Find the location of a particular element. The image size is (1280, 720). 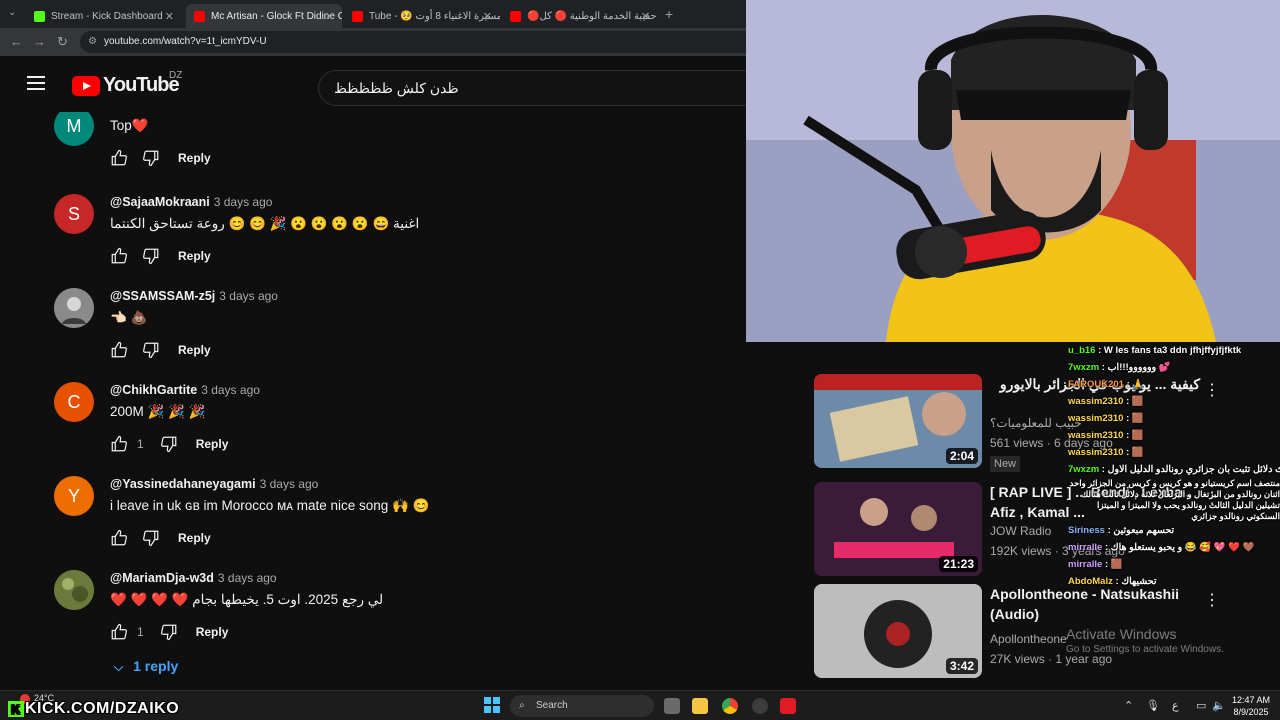

comment-header: @SSAMSSAM-z5j 3 days ago is located at coordinates (194, 295).